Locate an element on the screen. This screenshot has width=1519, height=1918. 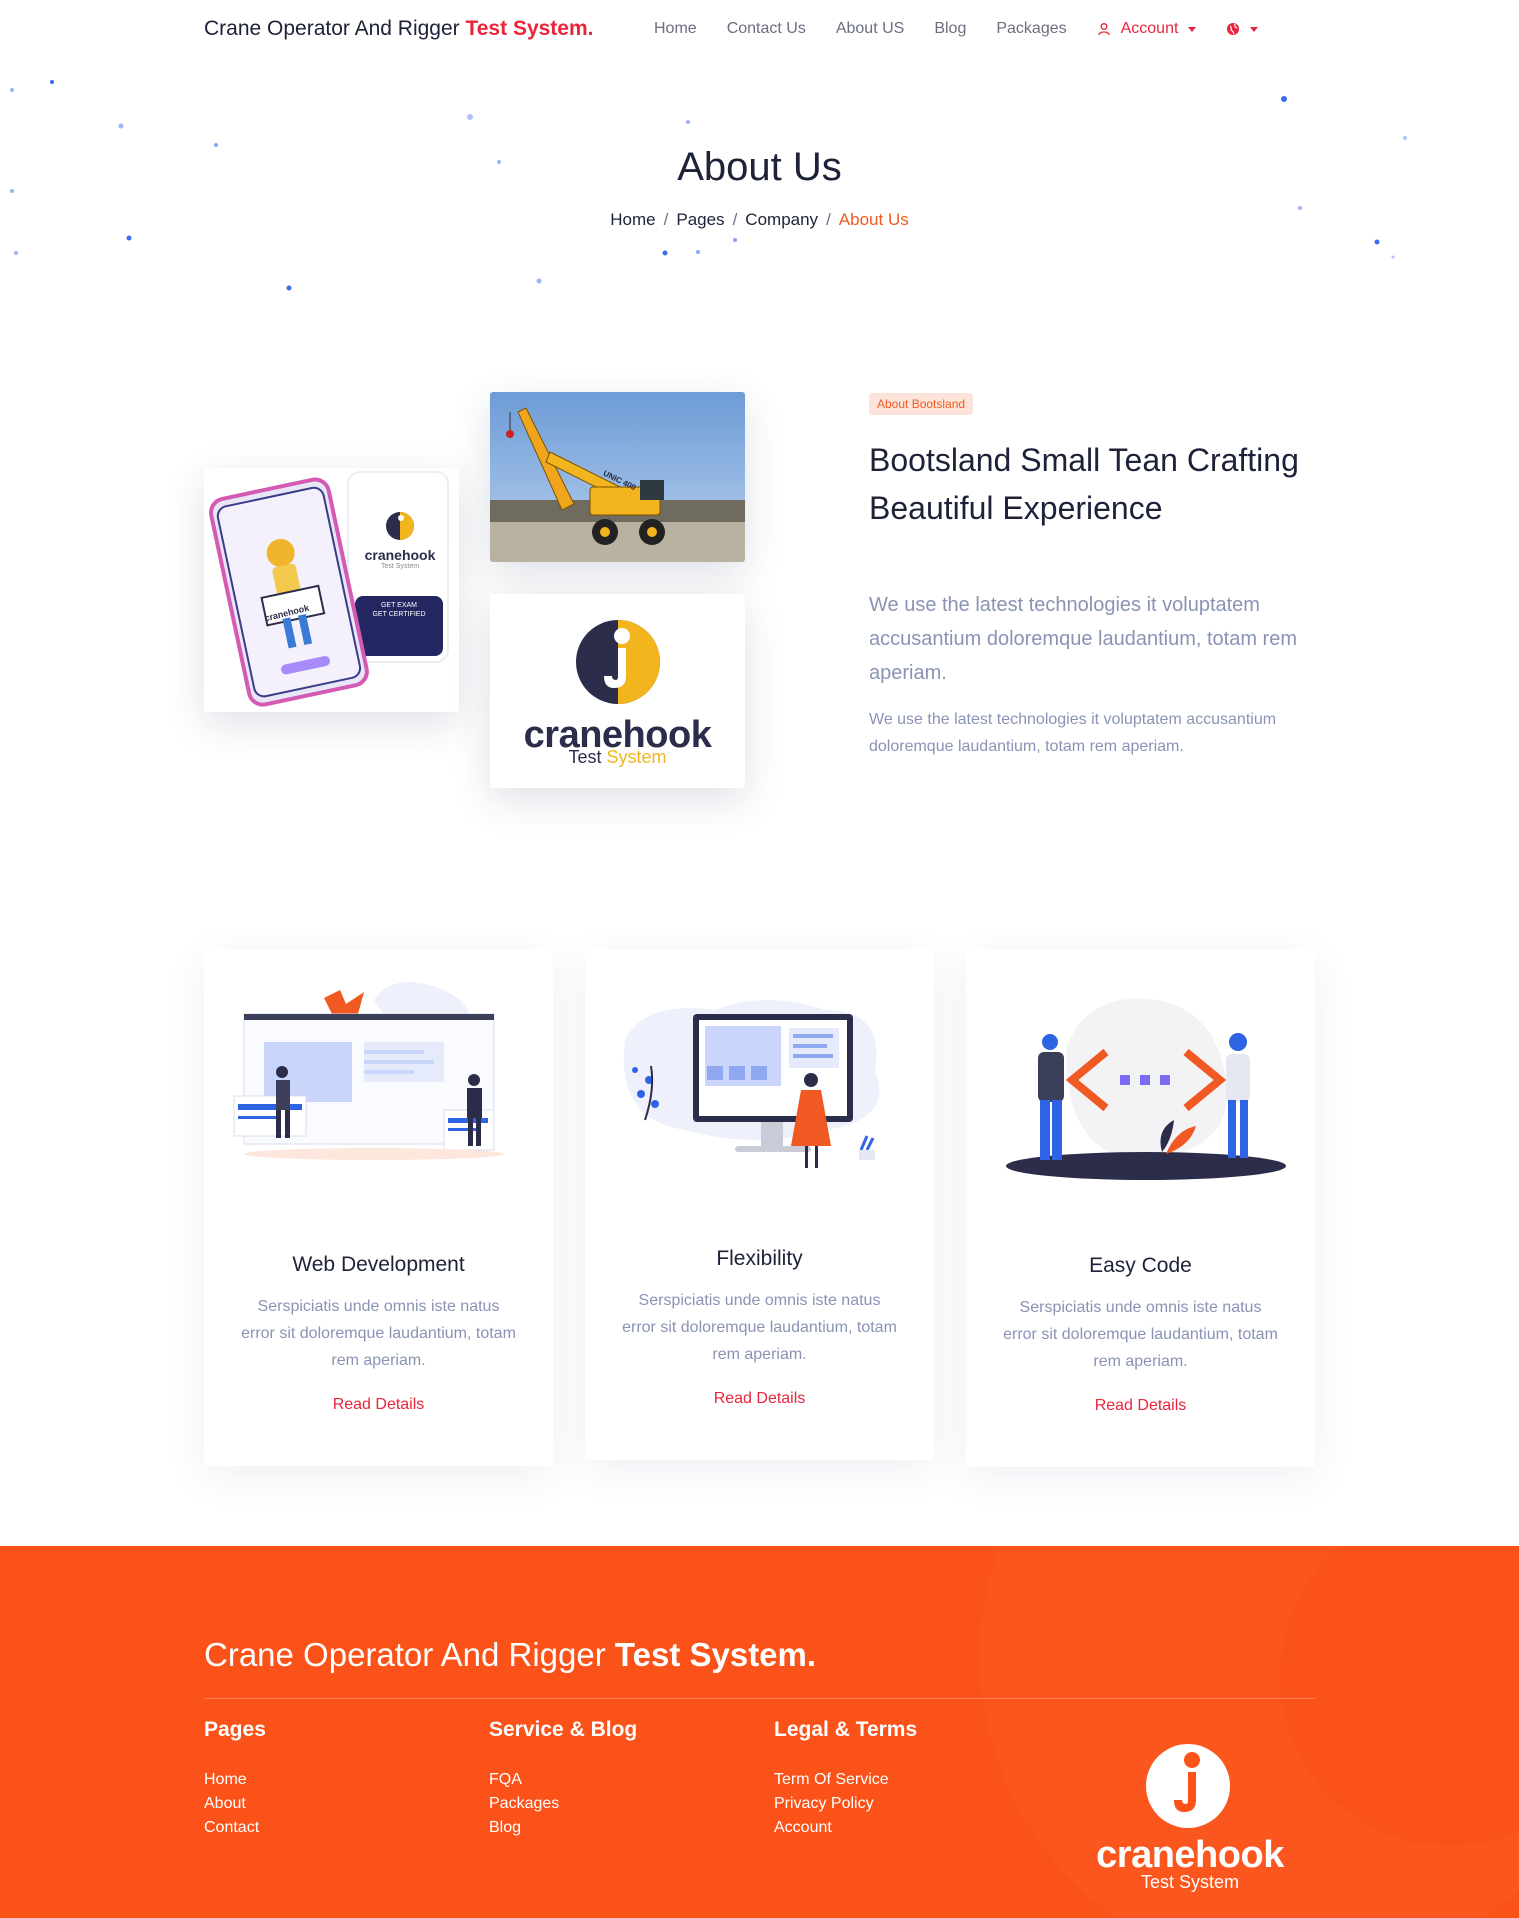
phone-cta-certified: GET CERTIFIED is located at coordinates (399, 614).